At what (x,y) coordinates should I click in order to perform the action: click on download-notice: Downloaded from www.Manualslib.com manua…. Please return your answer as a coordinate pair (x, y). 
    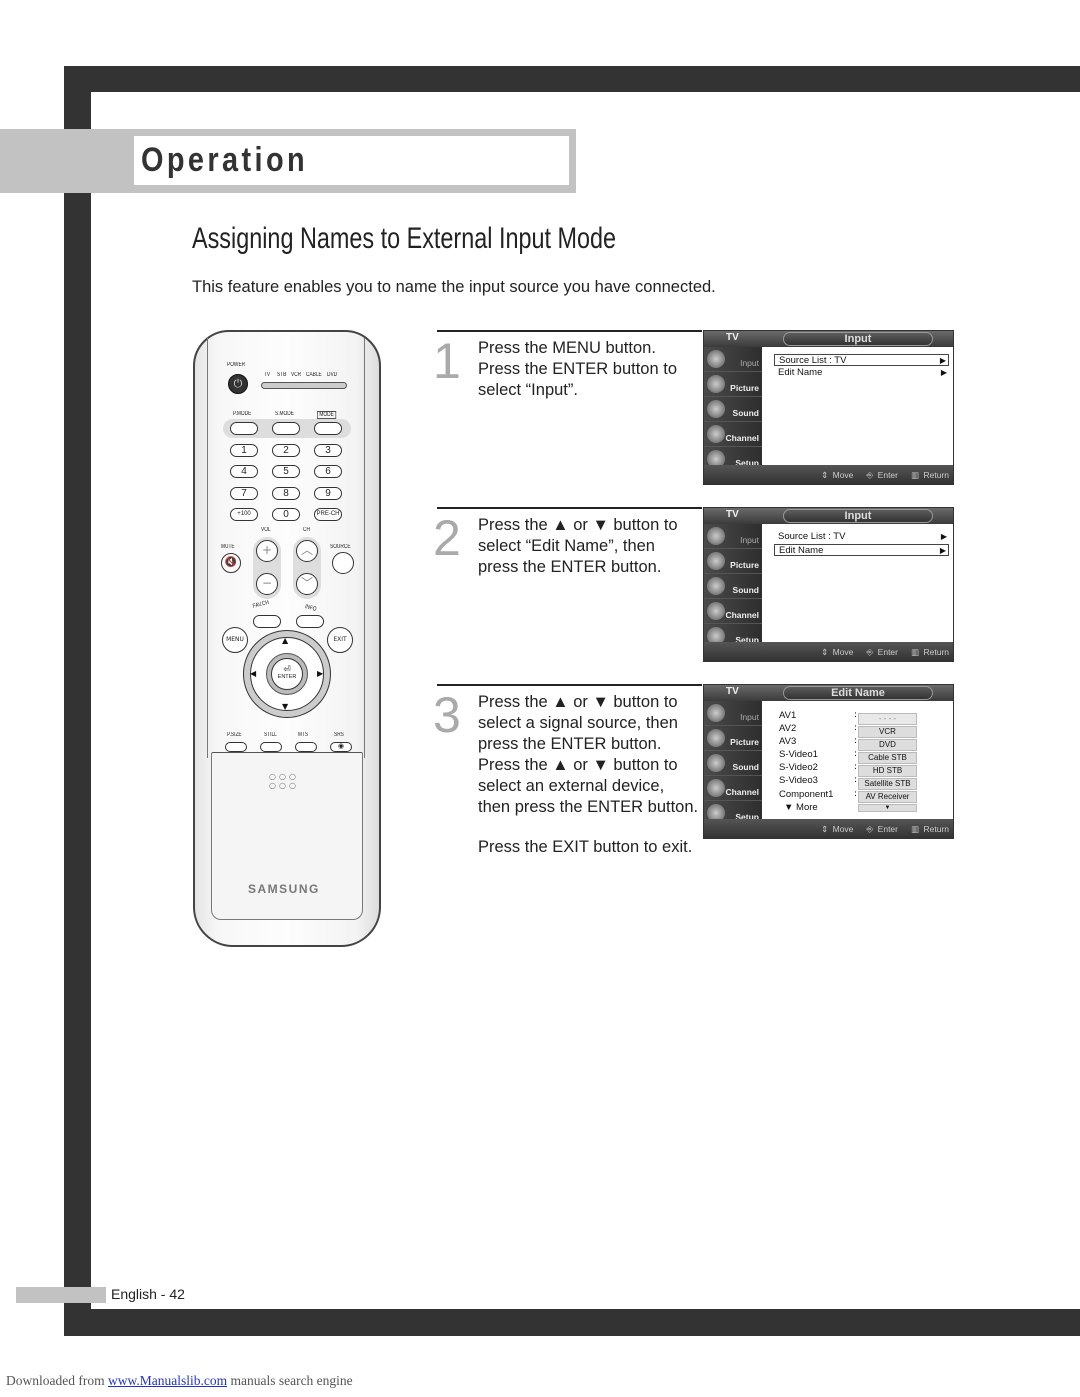
    Looking at the image, I should click on (179, 1381).